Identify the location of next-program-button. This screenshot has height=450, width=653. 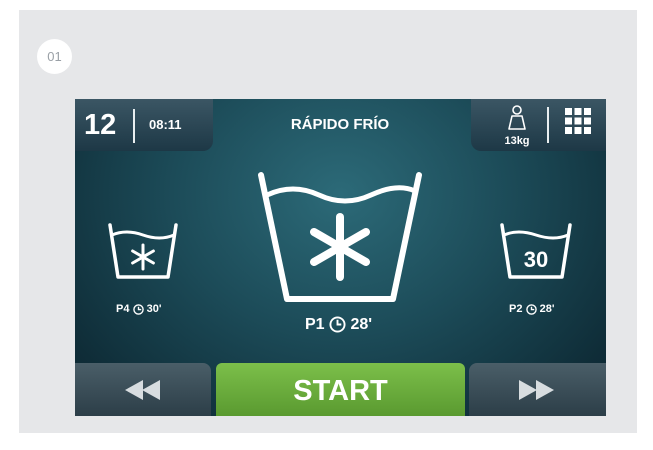
(537, 389).